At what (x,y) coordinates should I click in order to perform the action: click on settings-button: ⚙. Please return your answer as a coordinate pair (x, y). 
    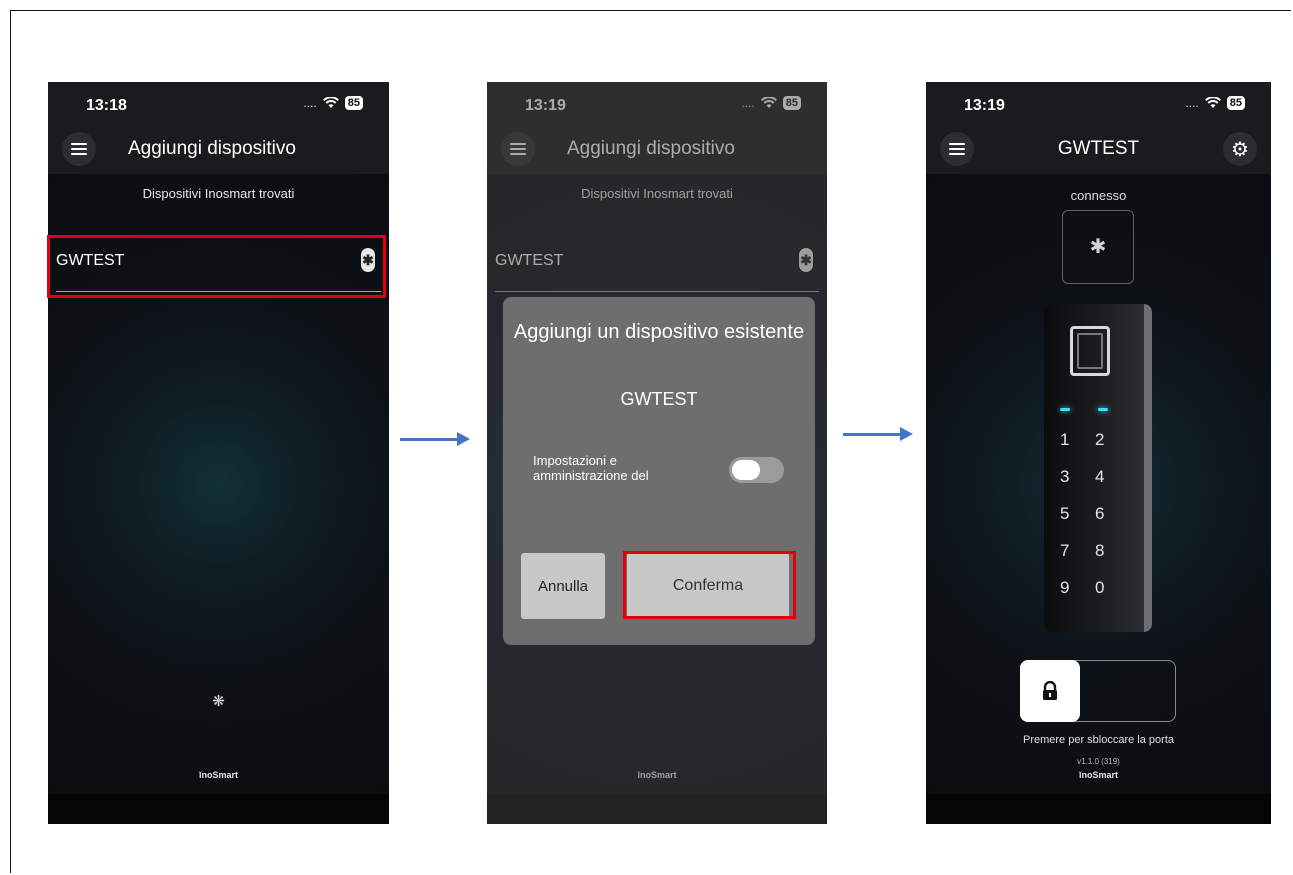
    Looking at the image, I should click on (1240, 149).